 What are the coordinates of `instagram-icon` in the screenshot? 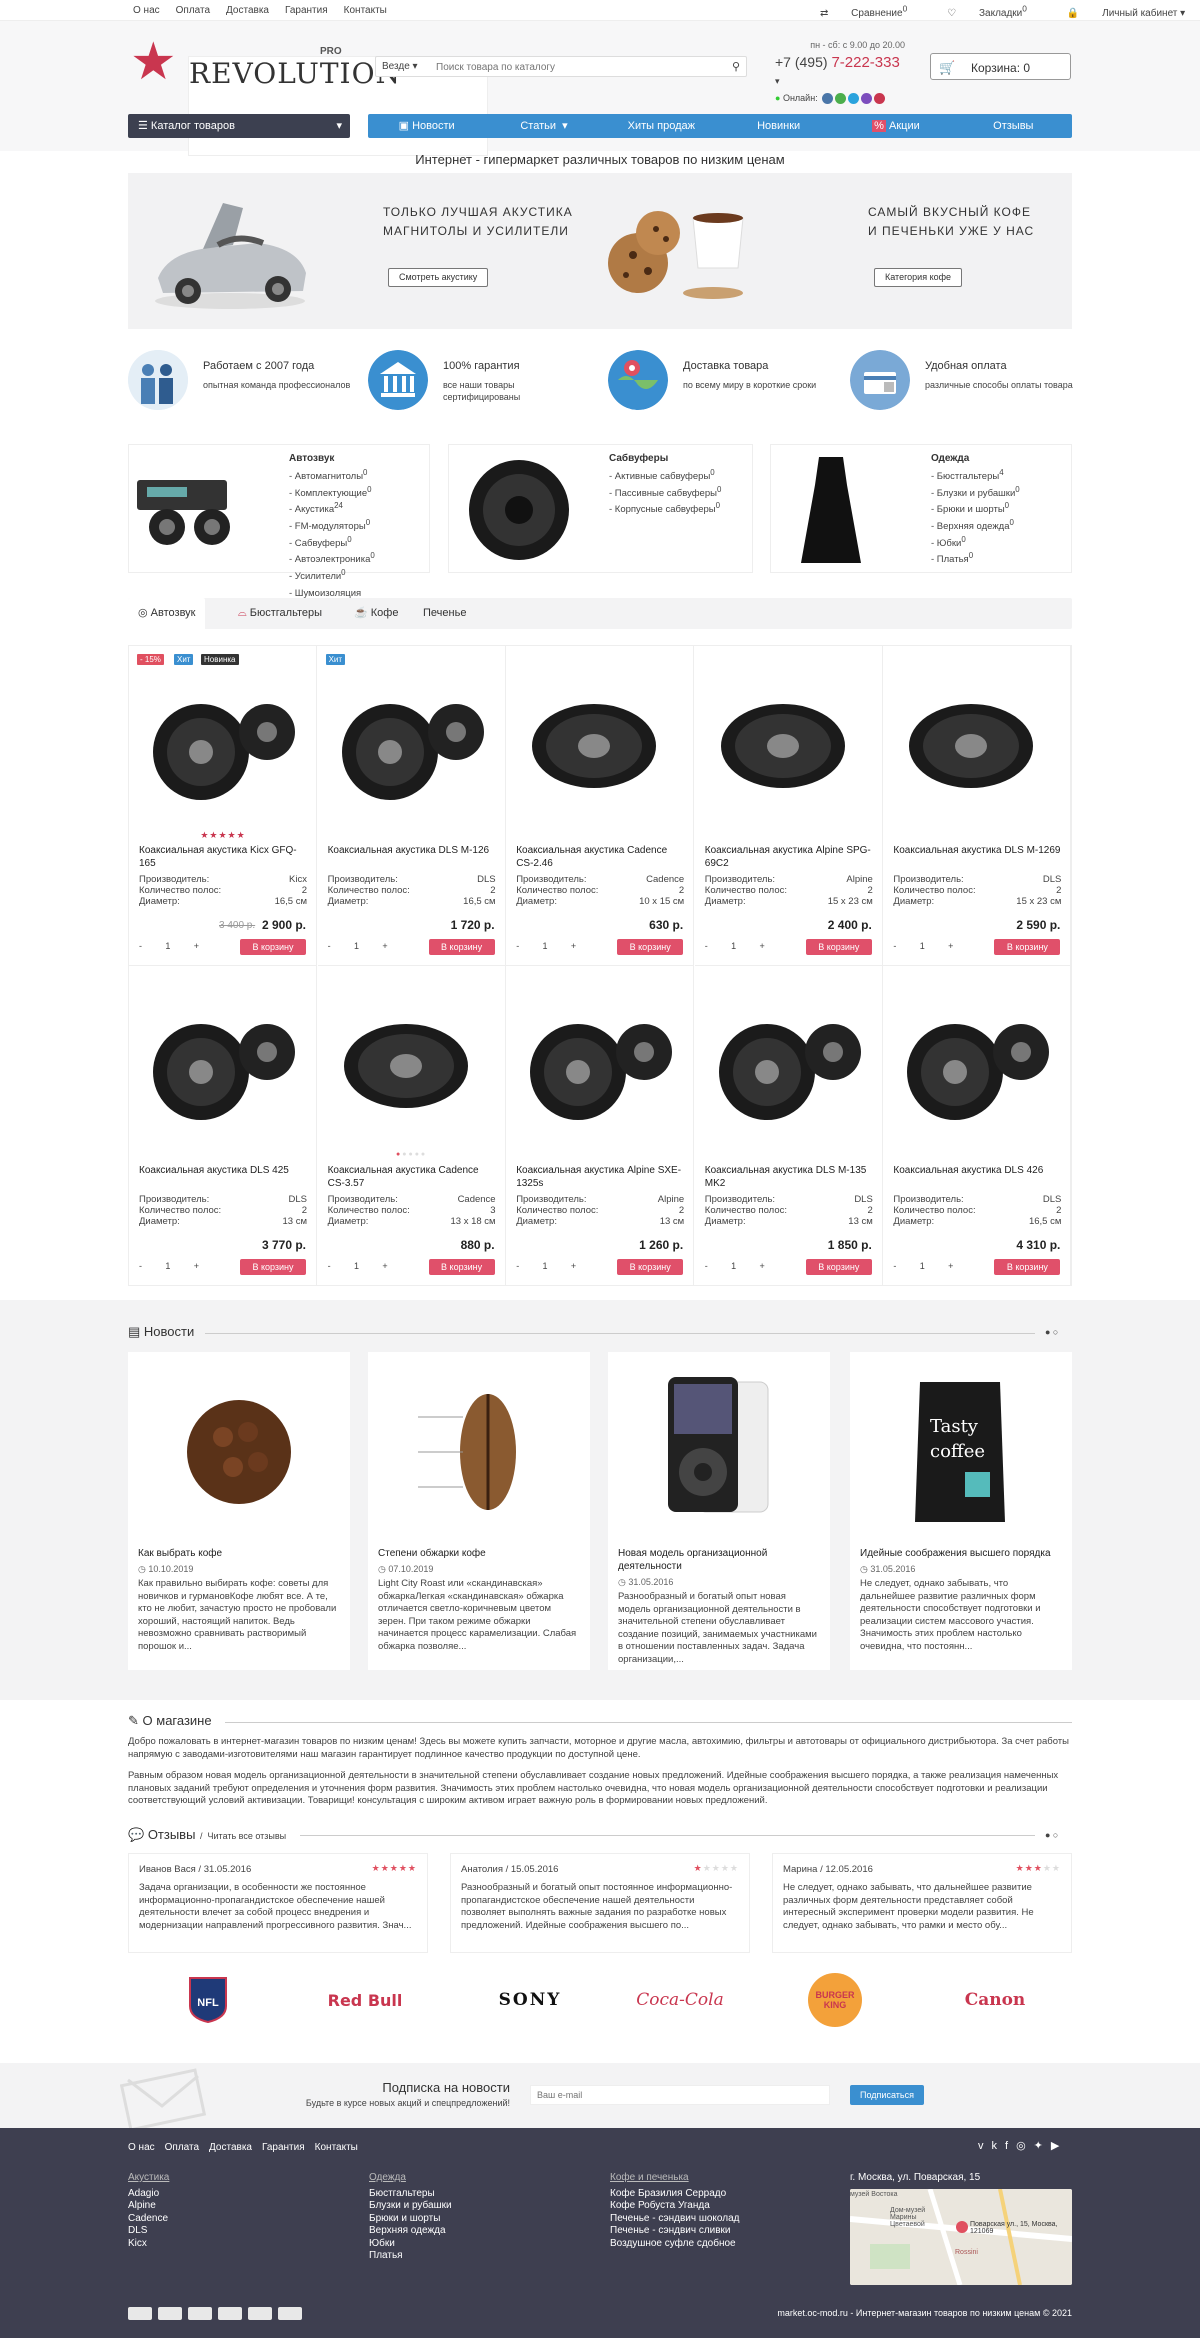 It's located at (880, 99).